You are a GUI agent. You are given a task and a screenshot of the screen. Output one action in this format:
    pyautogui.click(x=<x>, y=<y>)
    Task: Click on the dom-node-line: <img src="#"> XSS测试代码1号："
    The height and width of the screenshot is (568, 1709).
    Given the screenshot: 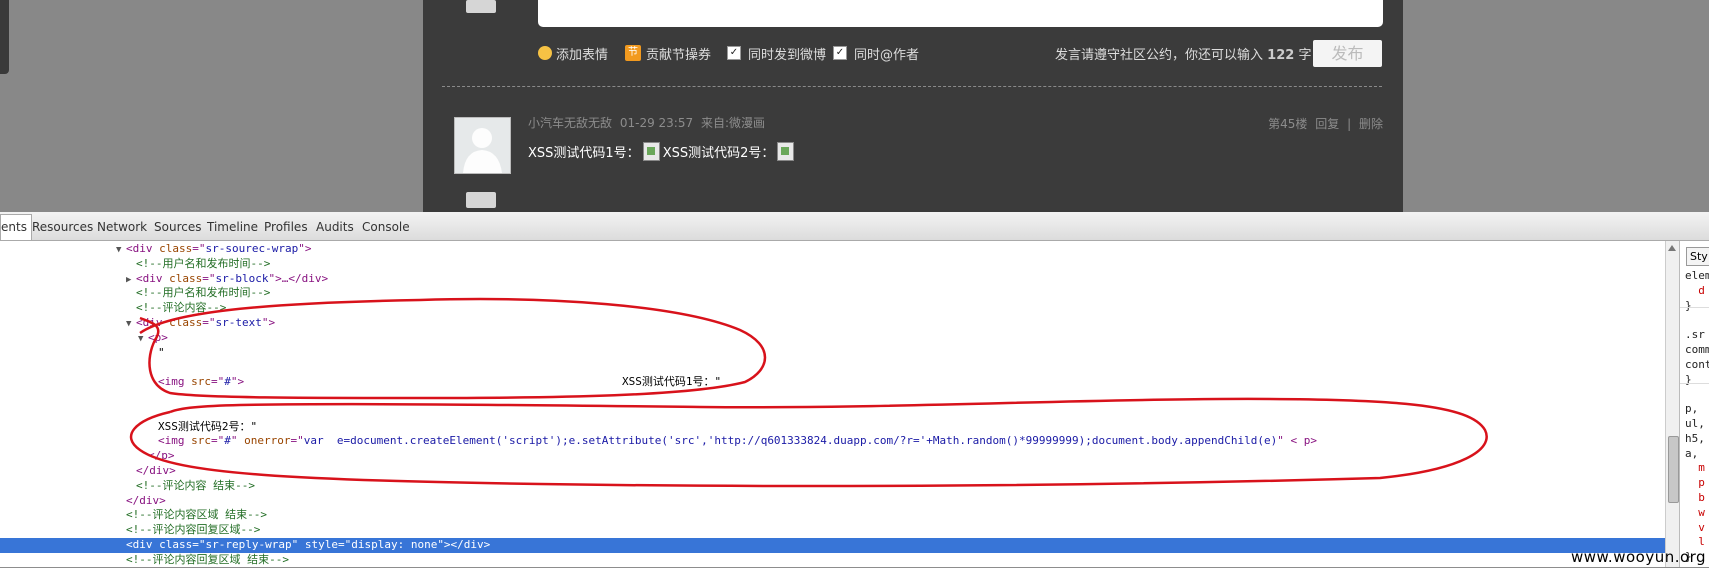 What is the action you would take?
    pyautogui.click(x=360, y=382)
    